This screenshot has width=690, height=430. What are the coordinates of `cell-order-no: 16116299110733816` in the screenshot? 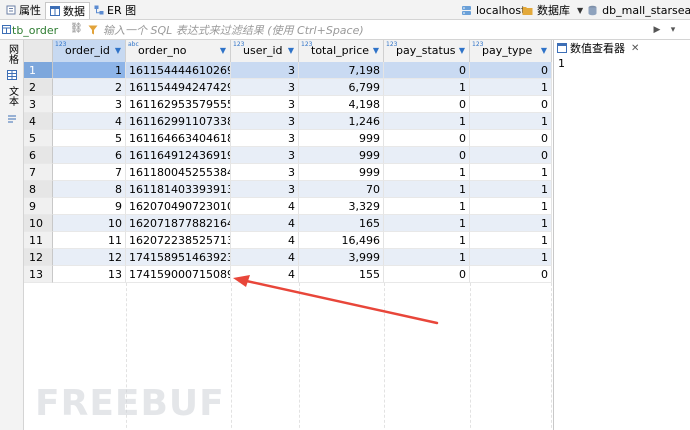 It's located at (178, 121).